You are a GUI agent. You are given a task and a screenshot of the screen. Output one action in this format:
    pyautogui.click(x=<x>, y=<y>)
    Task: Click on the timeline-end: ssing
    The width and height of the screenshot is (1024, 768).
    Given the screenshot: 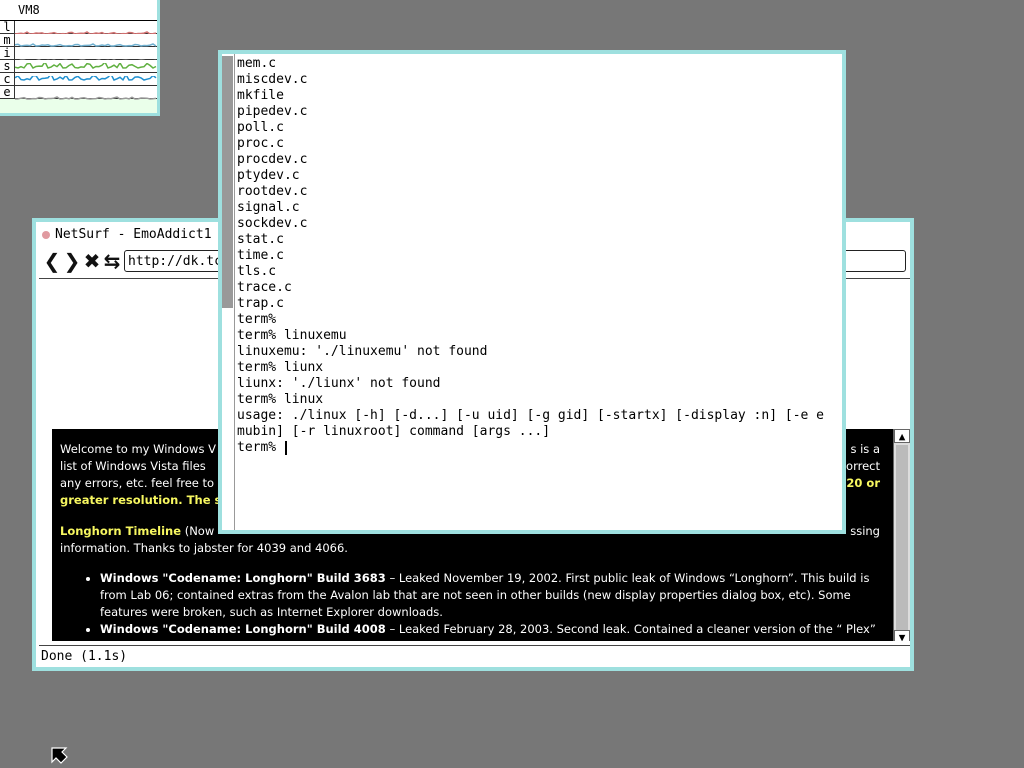 What is the action you would take?
    pyautogui.click(x=865, y=531)
    